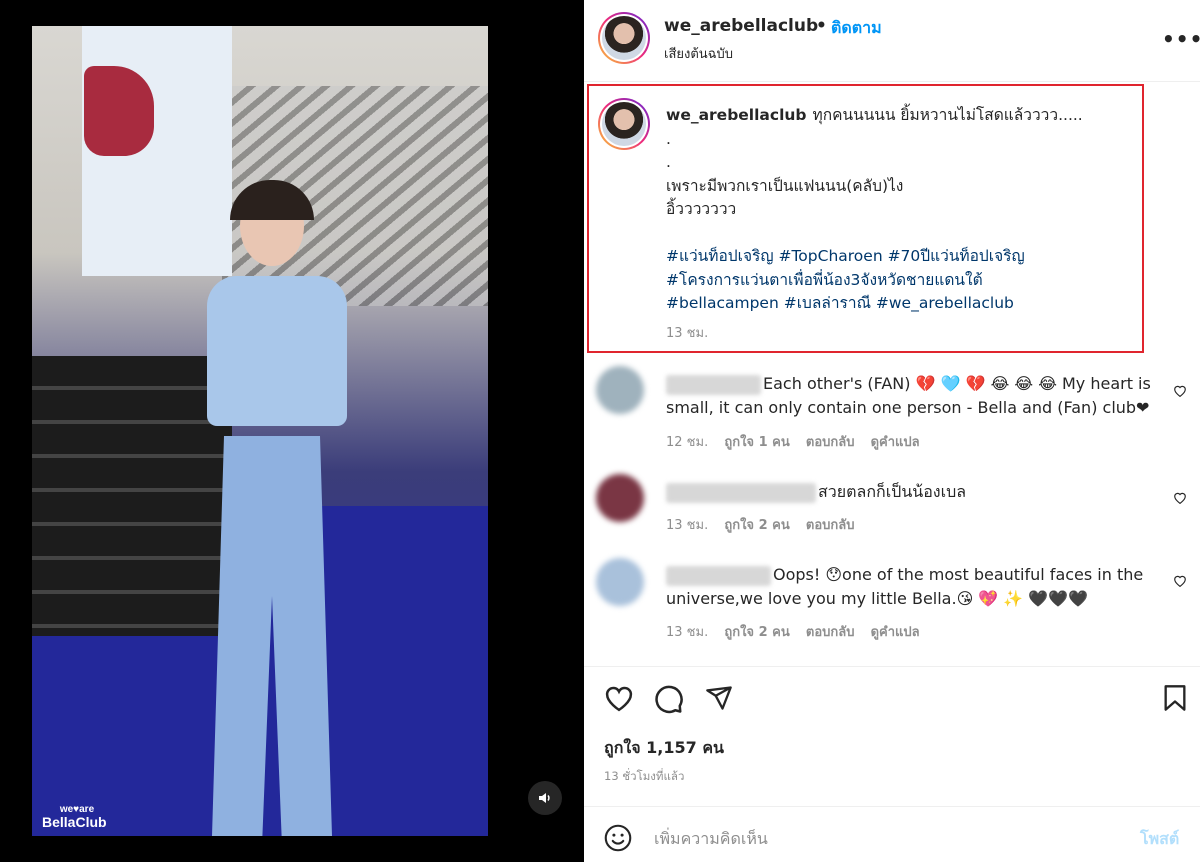  What do you see at coordinates (687, 333) in the screenshot?
I see `caption-timestamp: 13 ชม.` at bounding box center [687, 333].